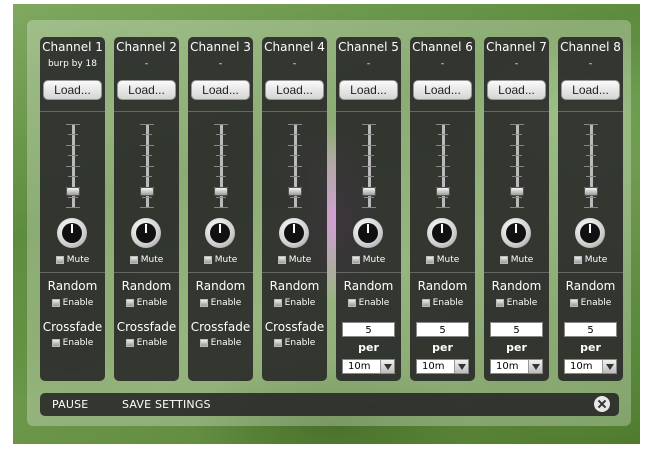 The height and width of the screenshot is (451, 653). Describe the element at coordinates (374, 260) in the screenshot. I see `mute-label: Mute` at that location.